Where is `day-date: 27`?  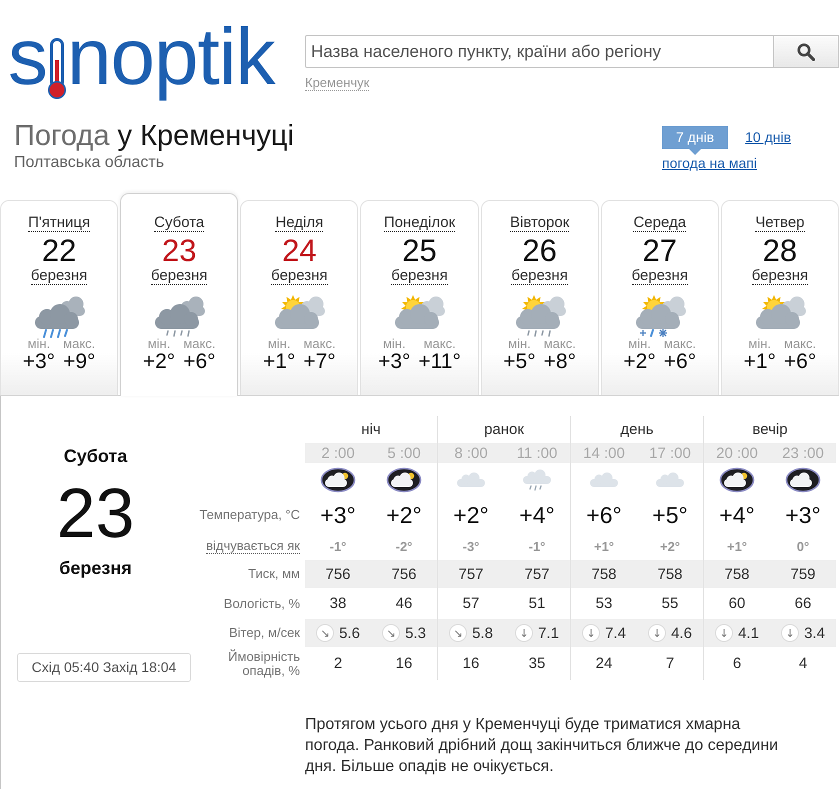
day-date: 27 is located at coordinates (660, 251).